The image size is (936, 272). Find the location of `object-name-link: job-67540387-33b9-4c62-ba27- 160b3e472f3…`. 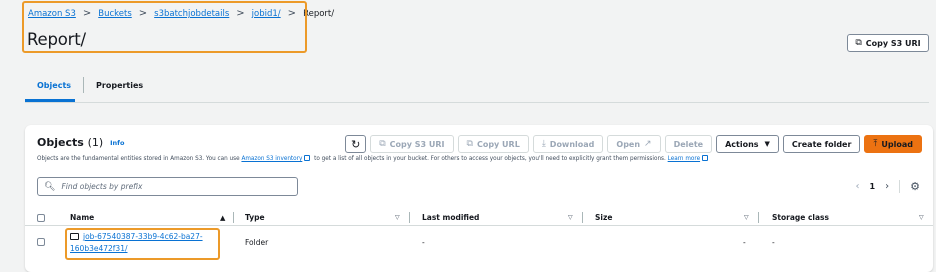

object-name-link: job-67540387-33b9-4c62-ba27- 160b3e472f3… is located at coordinates (145, 243).